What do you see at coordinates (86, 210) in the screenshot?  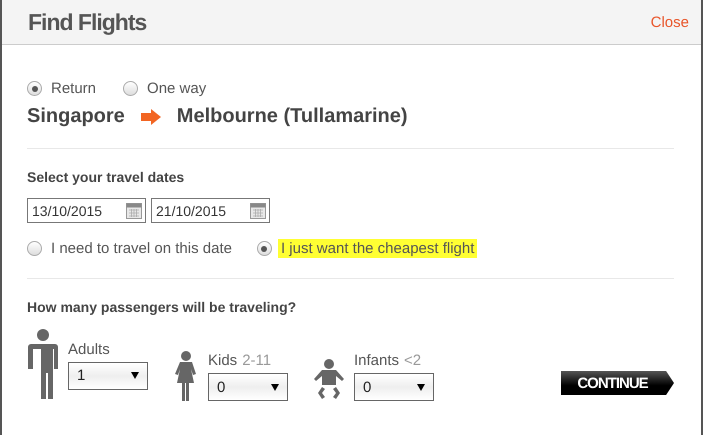 I see `date-field: 13/10/2015` at bounding box center [86, 210].